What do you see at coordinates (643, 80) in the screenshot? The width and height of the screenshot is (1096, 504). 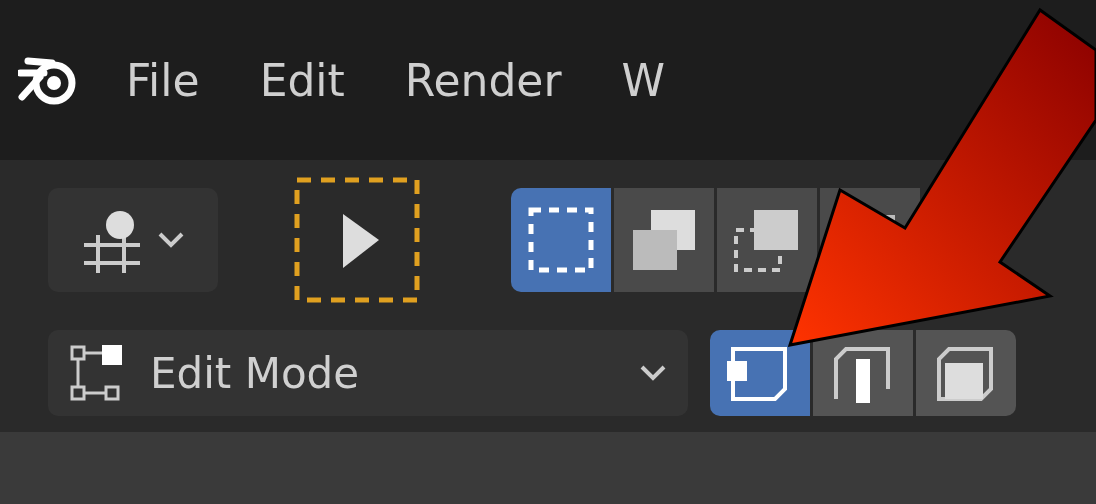 I see `menu-item: W` at bounding box center [643, 80].